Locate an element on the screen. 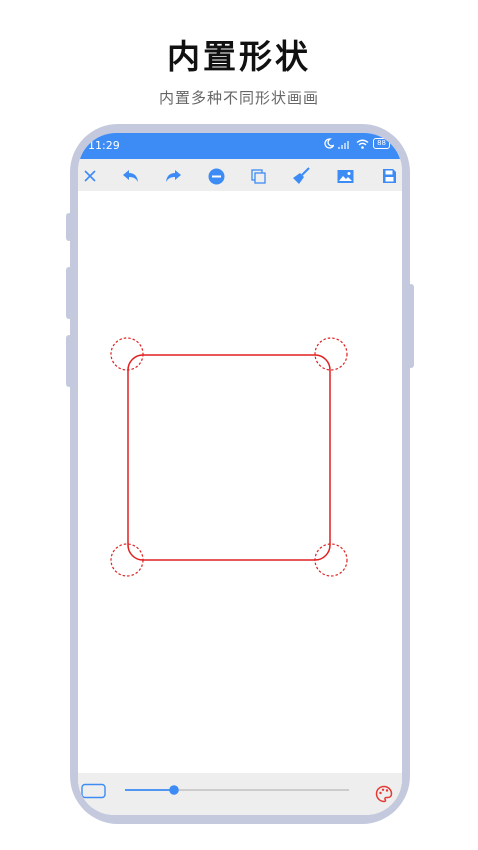 Image resolution: width=478 pixels, height=850 pixels. eraser-button is located at coordinates (216, 176).